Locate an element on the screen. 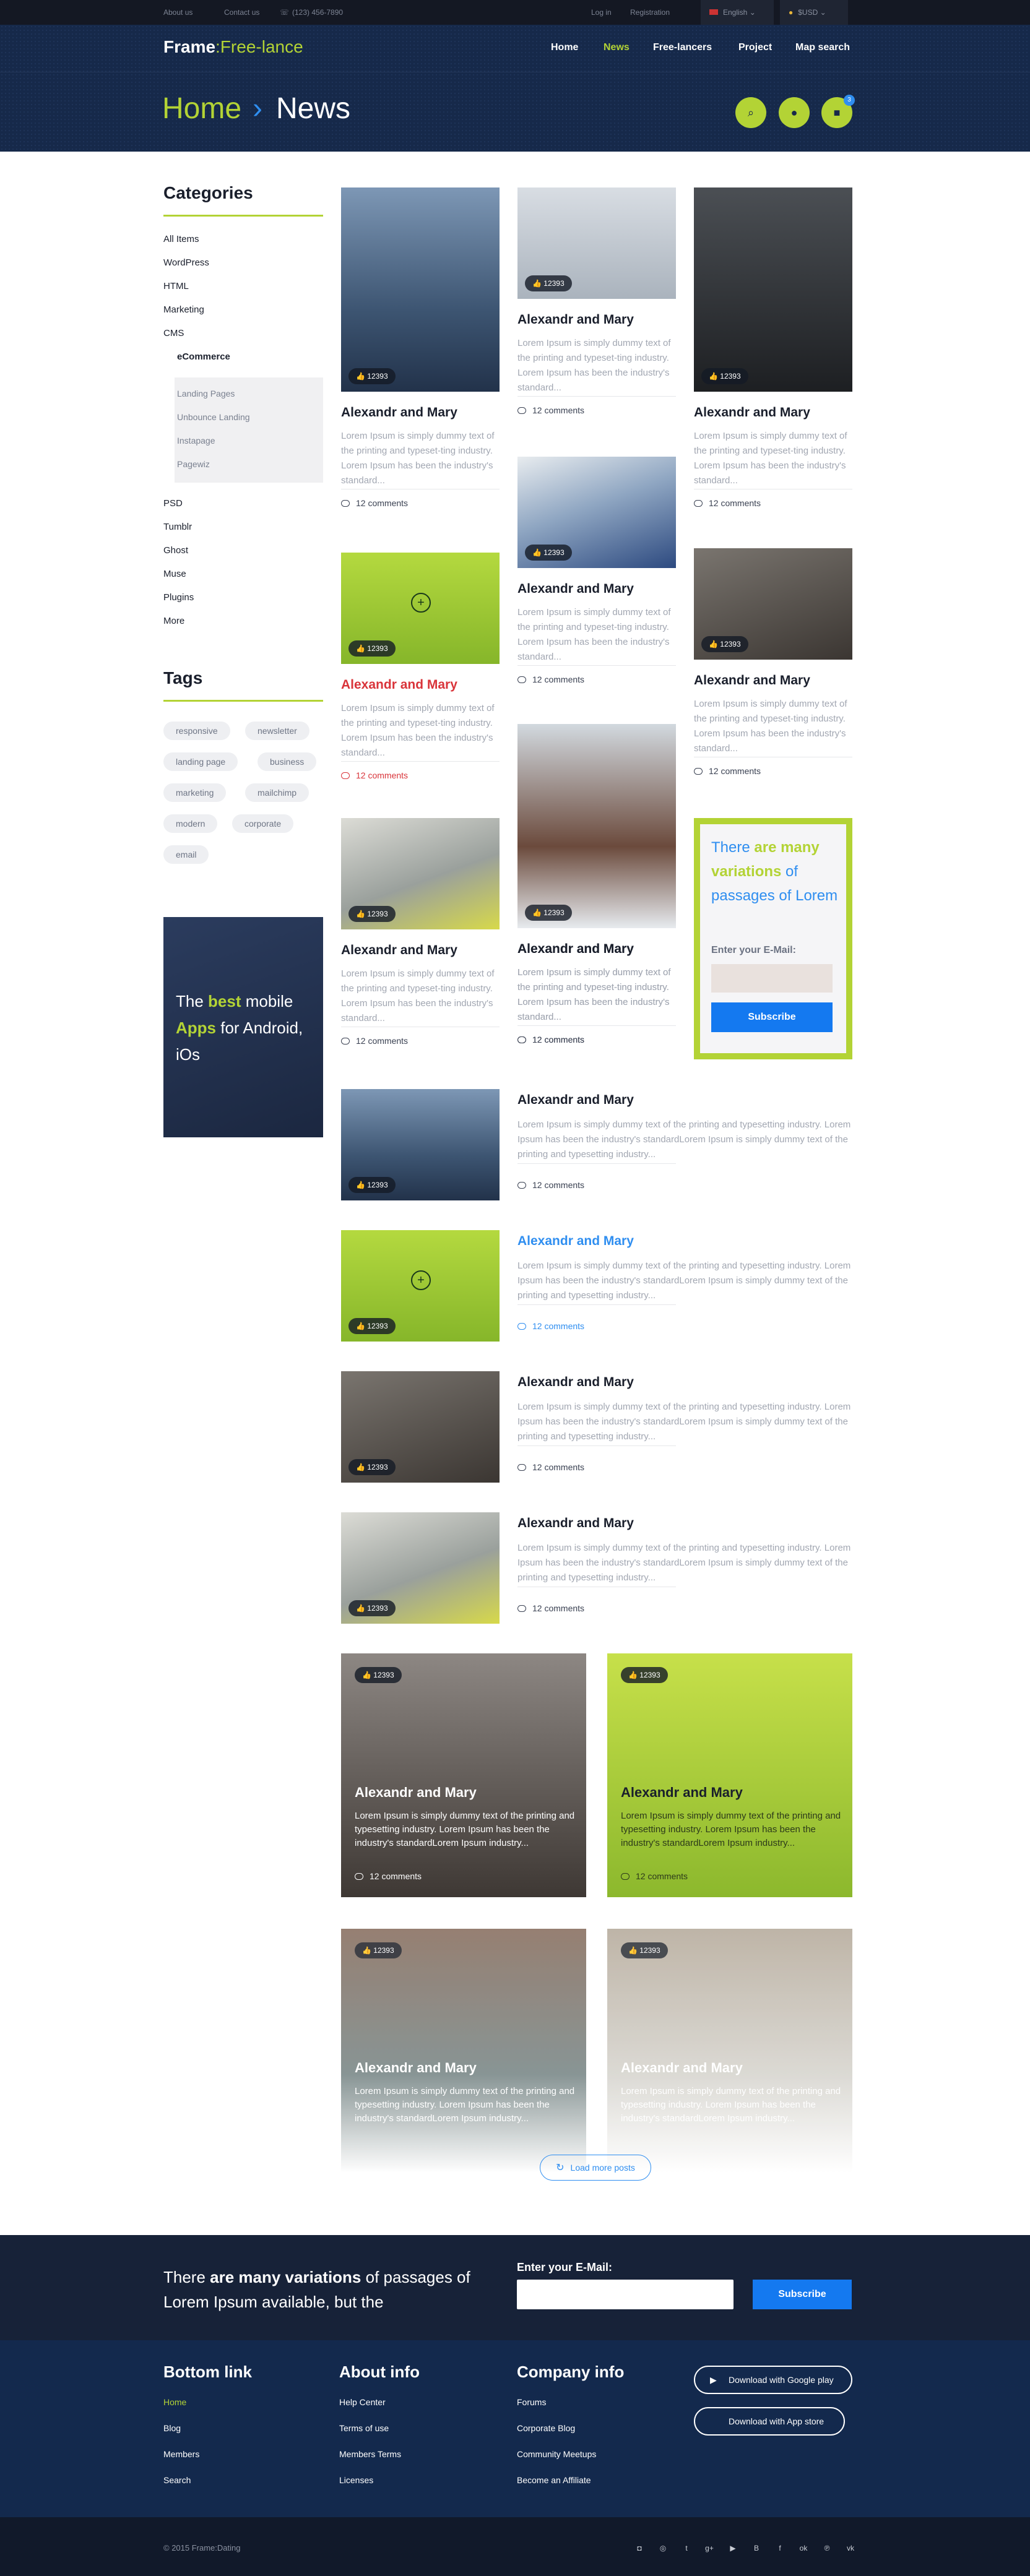 Image resolution: width=1030 pixels, height=2576 pixels. facebook-icon: f is located at coordinates (780, 2548).